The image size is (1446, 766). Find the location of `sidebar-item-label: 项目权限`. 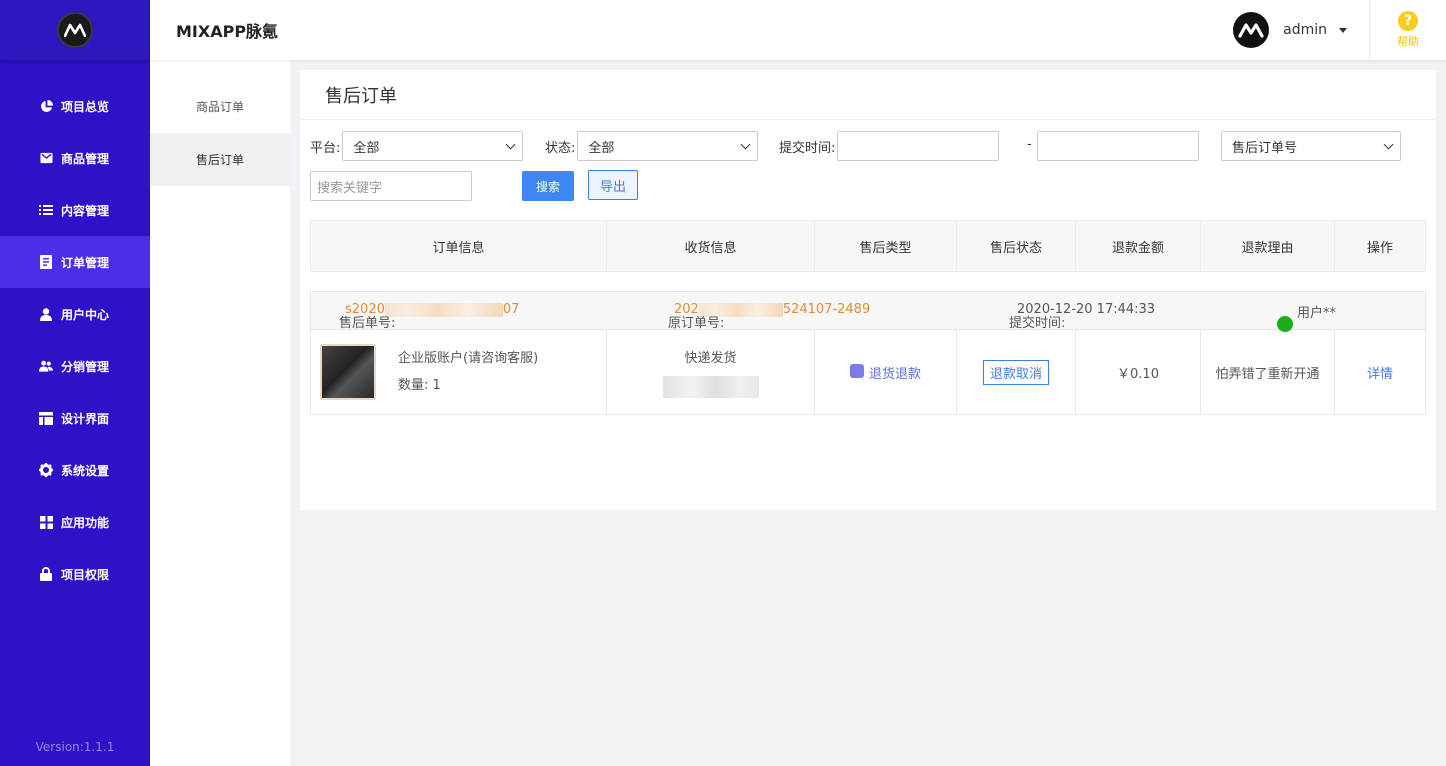

sidebar-item-label: 项目权限 is located at coordinates (85, 574).